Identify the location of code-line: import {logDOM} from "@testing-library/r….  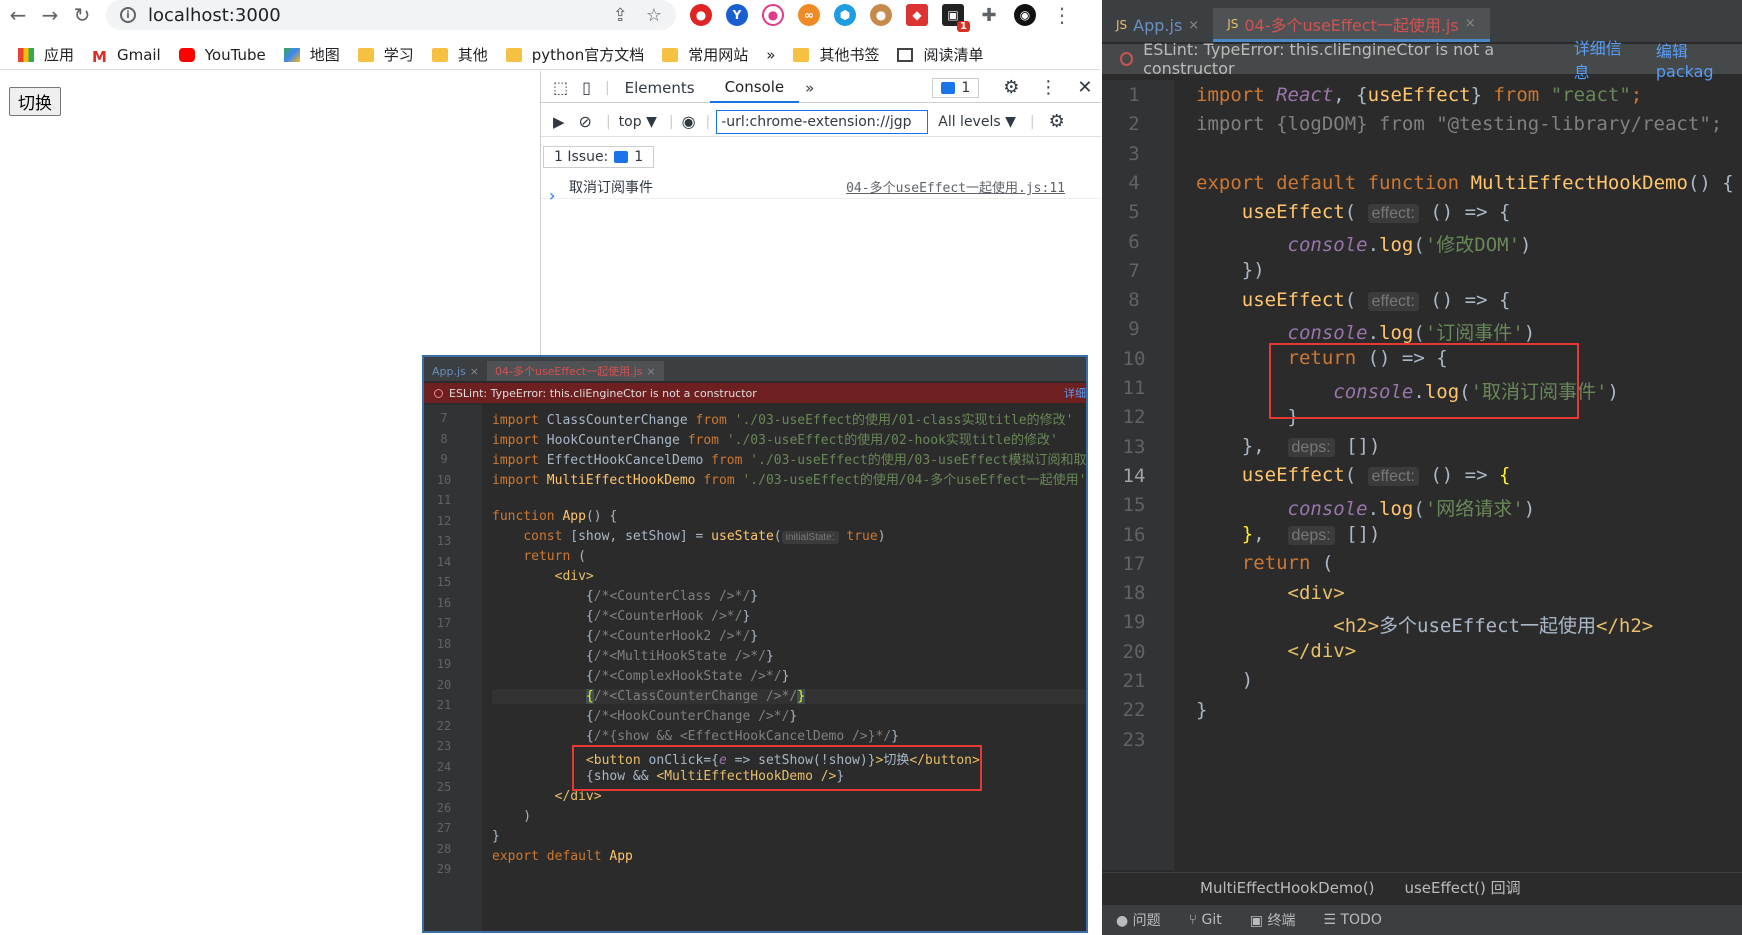
(1459, 124).